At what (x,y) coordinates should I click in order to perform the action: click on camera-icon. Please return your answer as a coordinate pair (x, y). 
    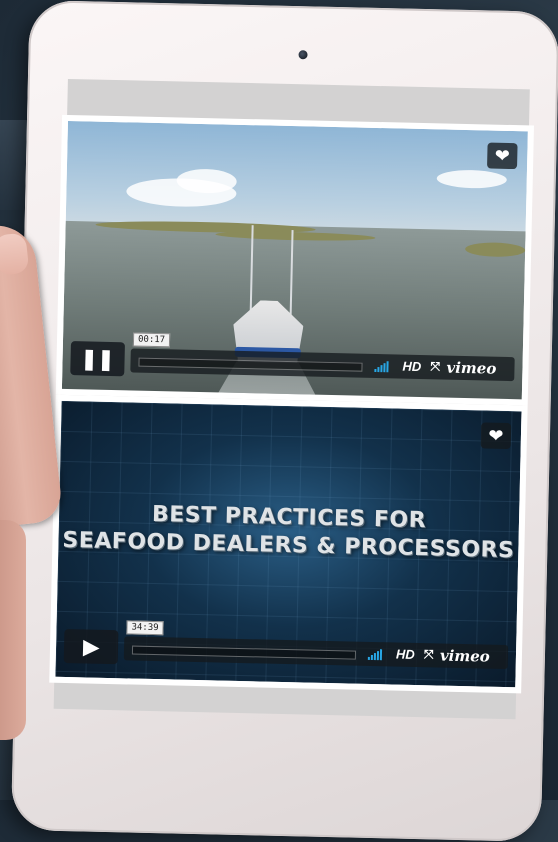
    Looking at the image, I should click on (303, 55).